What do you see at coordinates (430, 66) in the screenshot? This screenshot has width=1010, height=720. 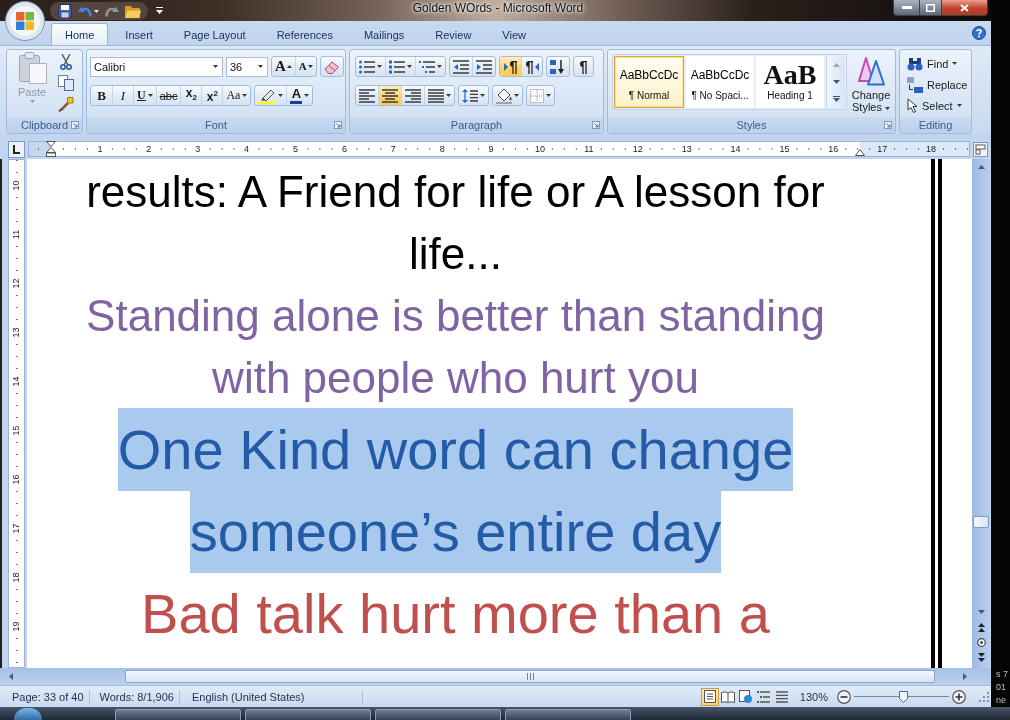 I see `multilevel-list-button` at bounding box center [430, 66].